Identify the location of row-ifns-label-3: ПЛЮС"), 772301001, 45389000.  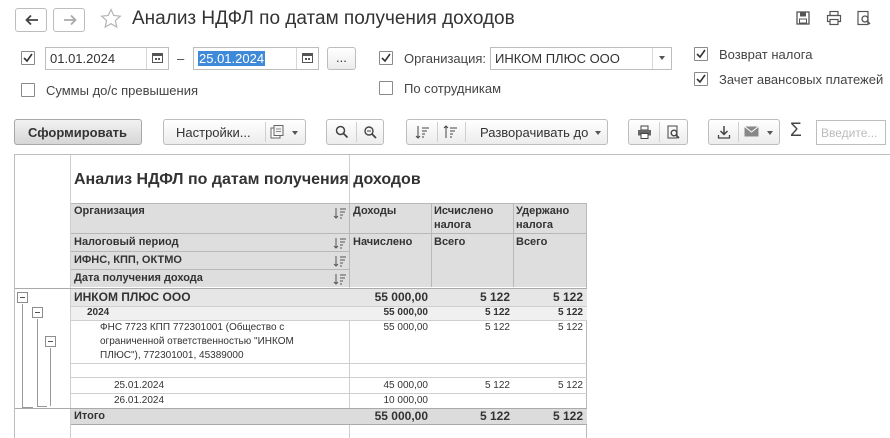
(172, 355).